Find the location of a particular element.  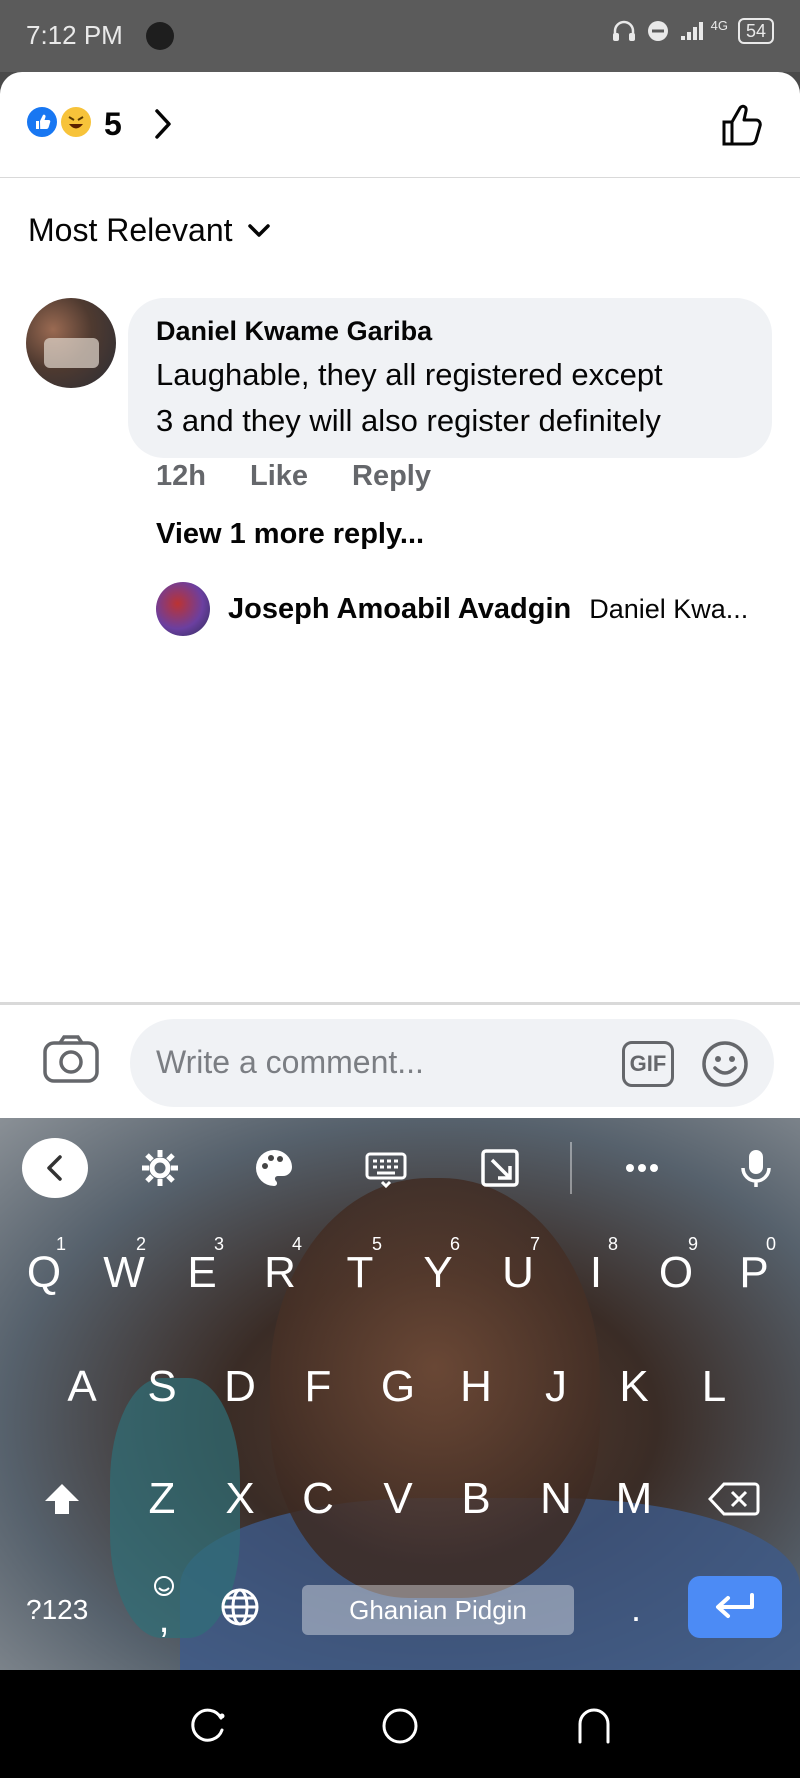

comma-label: , is located at coordinates (164, 1618).